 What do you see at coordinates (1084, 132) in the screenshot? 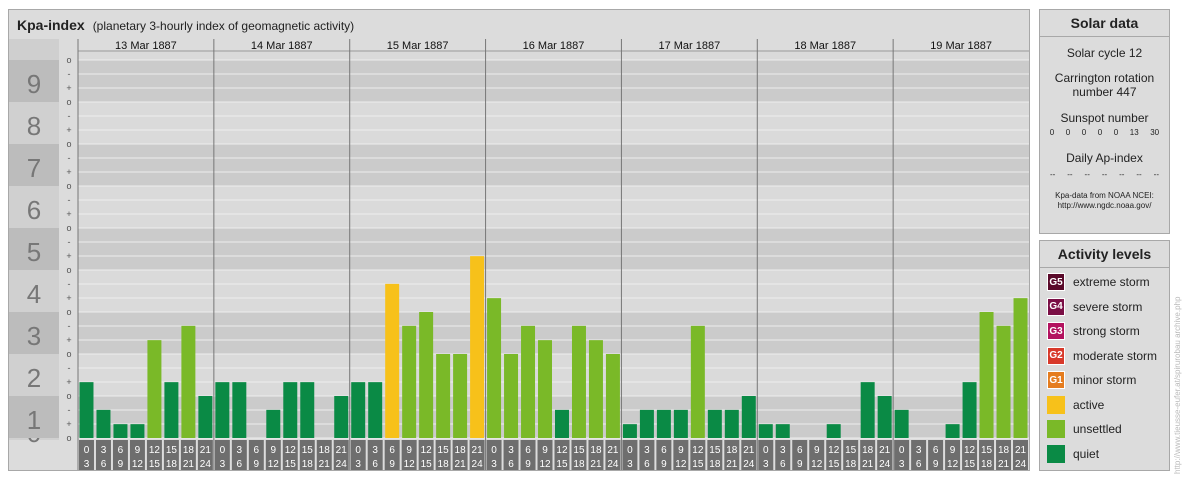
I see `sunspot-value: 0` at bounding box center [1084, 132].